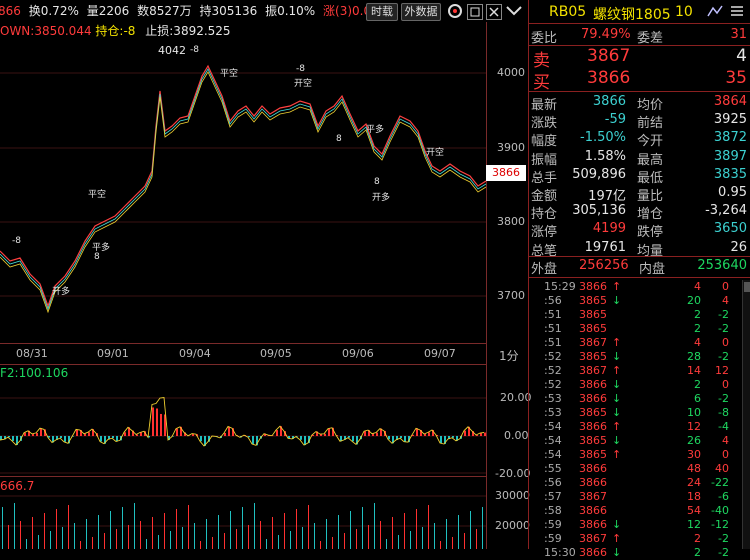  I want to click on tick-volume: 54, so click(694, 511).